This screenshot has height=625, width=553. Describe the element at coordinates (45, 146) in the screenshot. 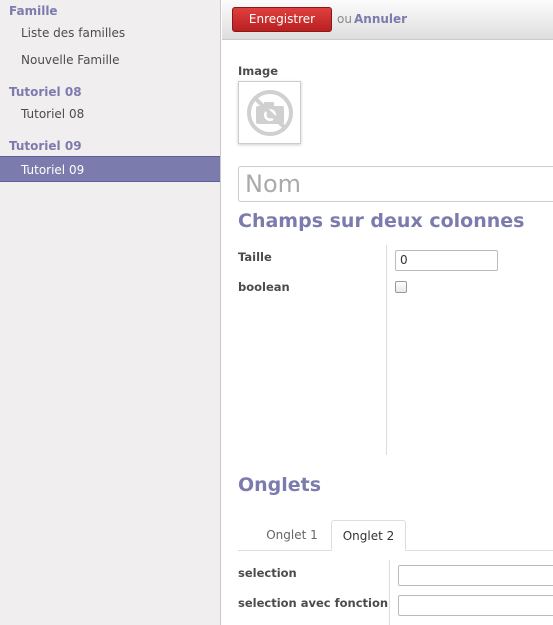

I see `sidebar-section-tutoriel-09: Tutoriel 09` at that location.